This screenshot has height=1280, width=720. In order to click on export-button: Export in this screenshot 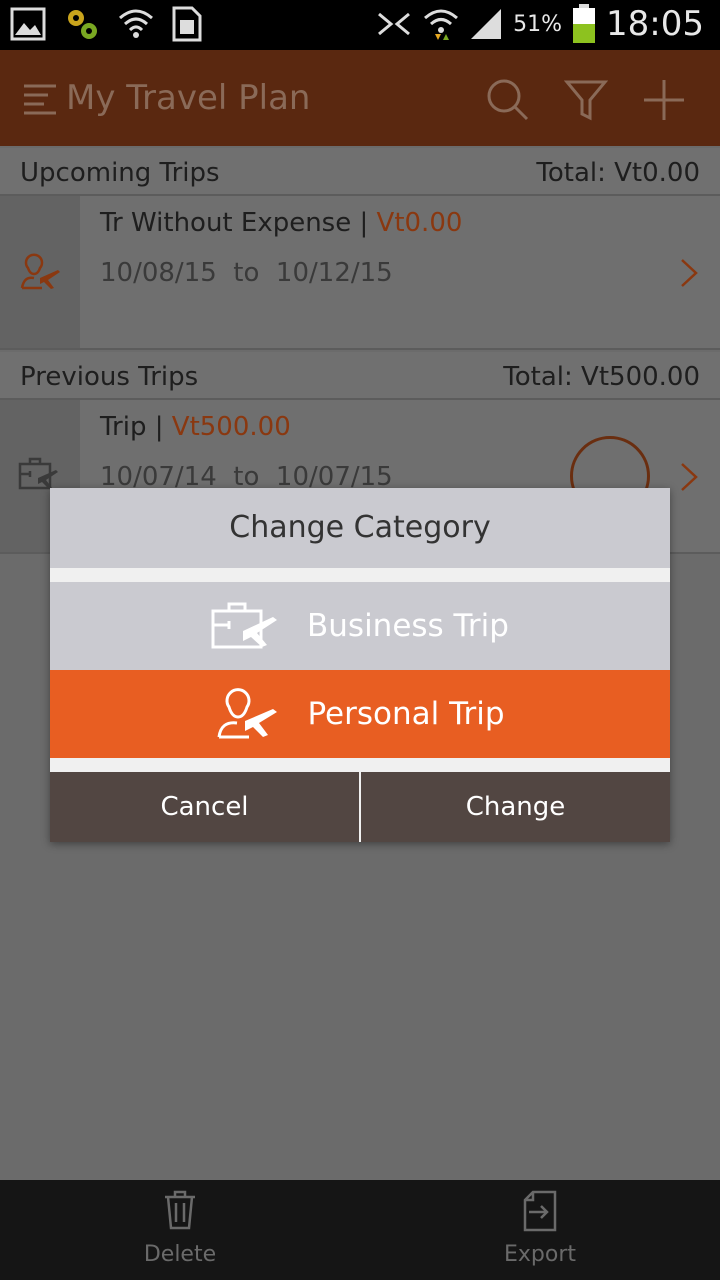, I will do `click(540, 1230)`.